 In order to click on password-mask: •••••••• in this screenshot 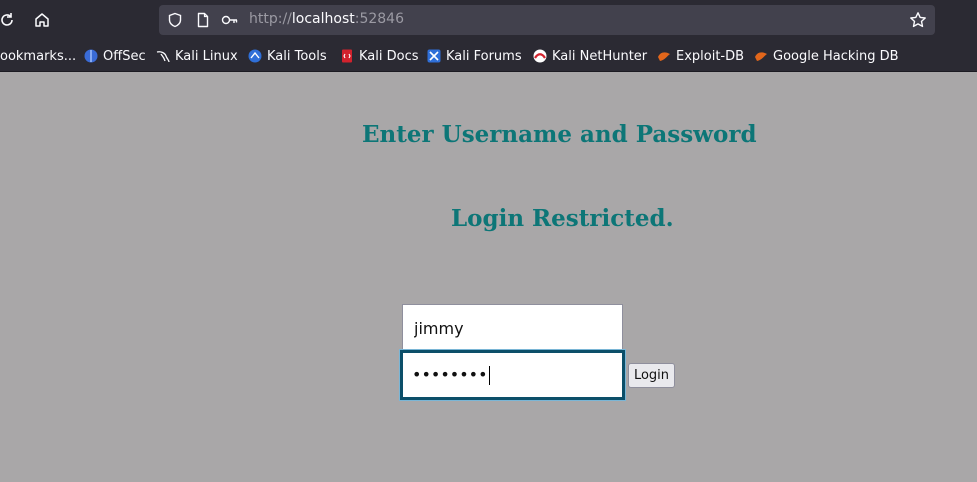, I will do `click(450, 374)`.